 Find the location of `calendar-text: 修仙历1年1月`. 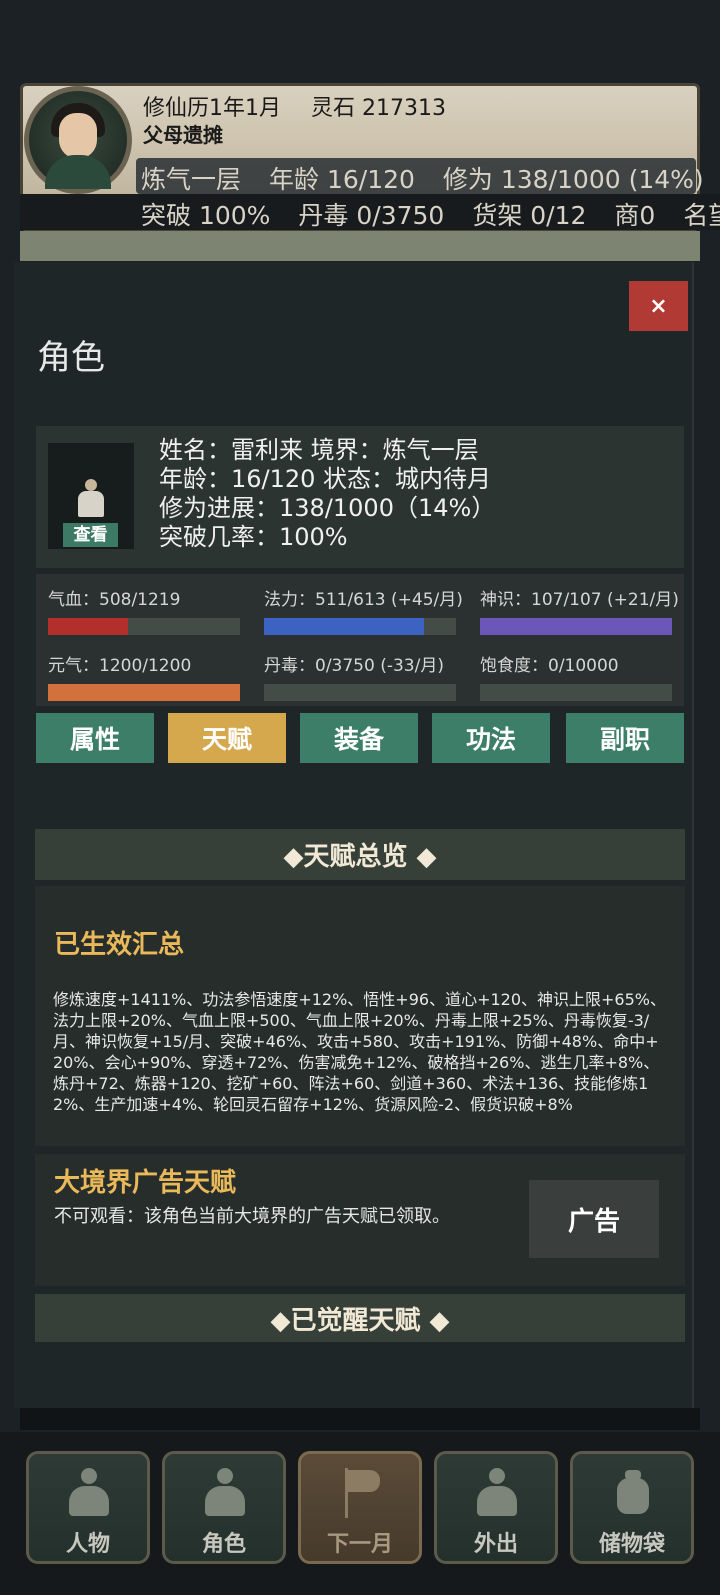

calendar-text: 修仙历1年1月 is located at coordinates (212, 108).